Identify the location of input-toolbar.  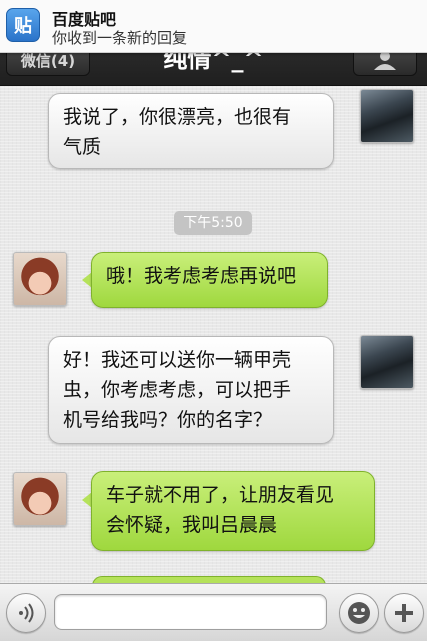
(213, 612).